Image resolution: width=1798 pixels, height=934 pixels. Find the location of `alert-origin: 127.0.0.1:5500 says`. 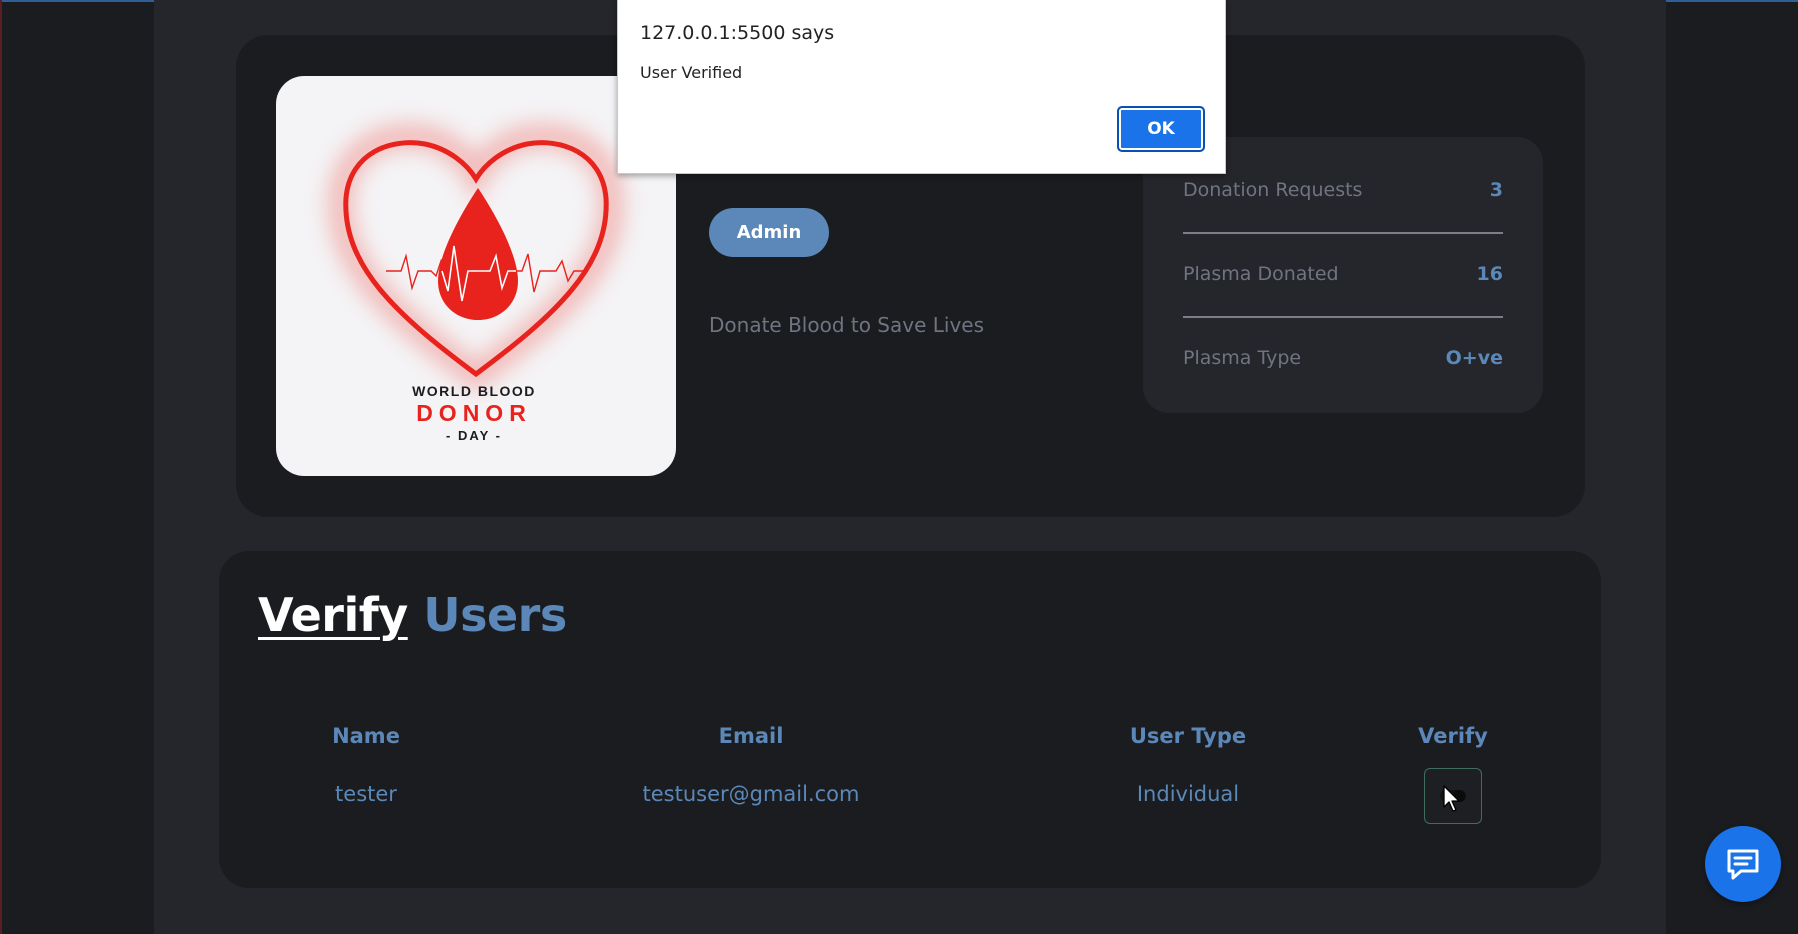

alert-origin: 127.0.0.1:5500 says is located at coordinates (737, 33).